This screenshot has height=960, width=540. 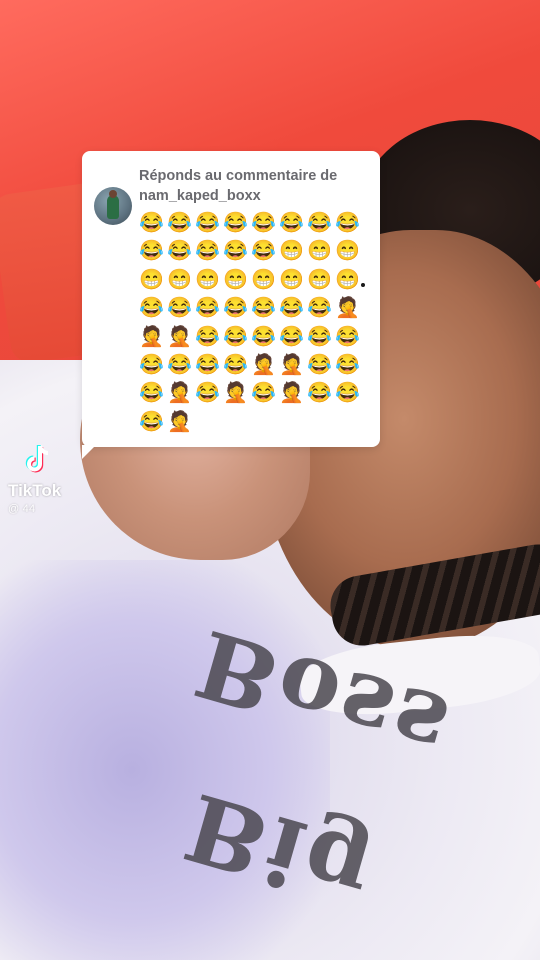 I want to click on reply-header: Réponds au commentaire de nam_kaped_boxx, so click(x=238, y=186).